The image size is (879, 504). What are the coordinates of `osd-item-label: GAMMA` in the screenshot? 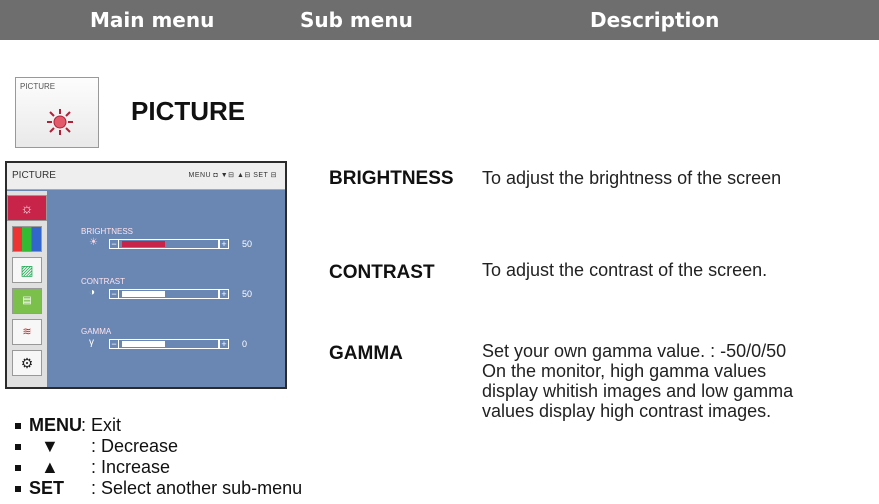 It's located at (96, 331).